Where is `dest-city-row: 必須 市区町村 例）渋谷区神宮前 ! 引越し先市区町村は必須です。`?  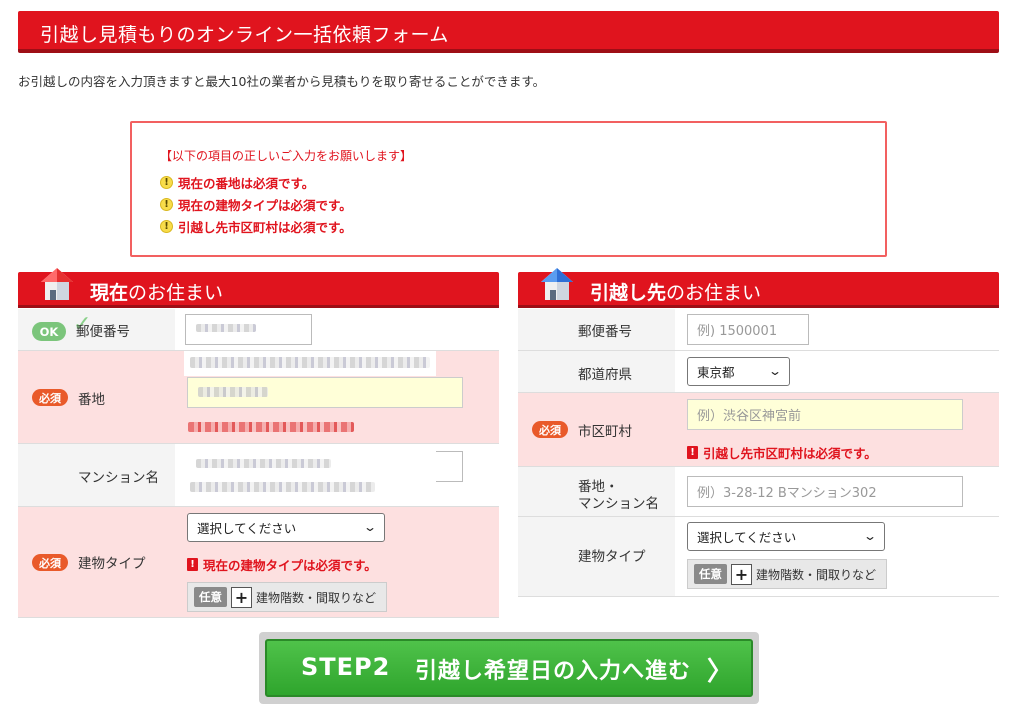 dest-city-row: 必須 市区町村 例）渋谷区神宮前 ! 引越し先市区町村は必須です。 is located at coordinates (758, 430).